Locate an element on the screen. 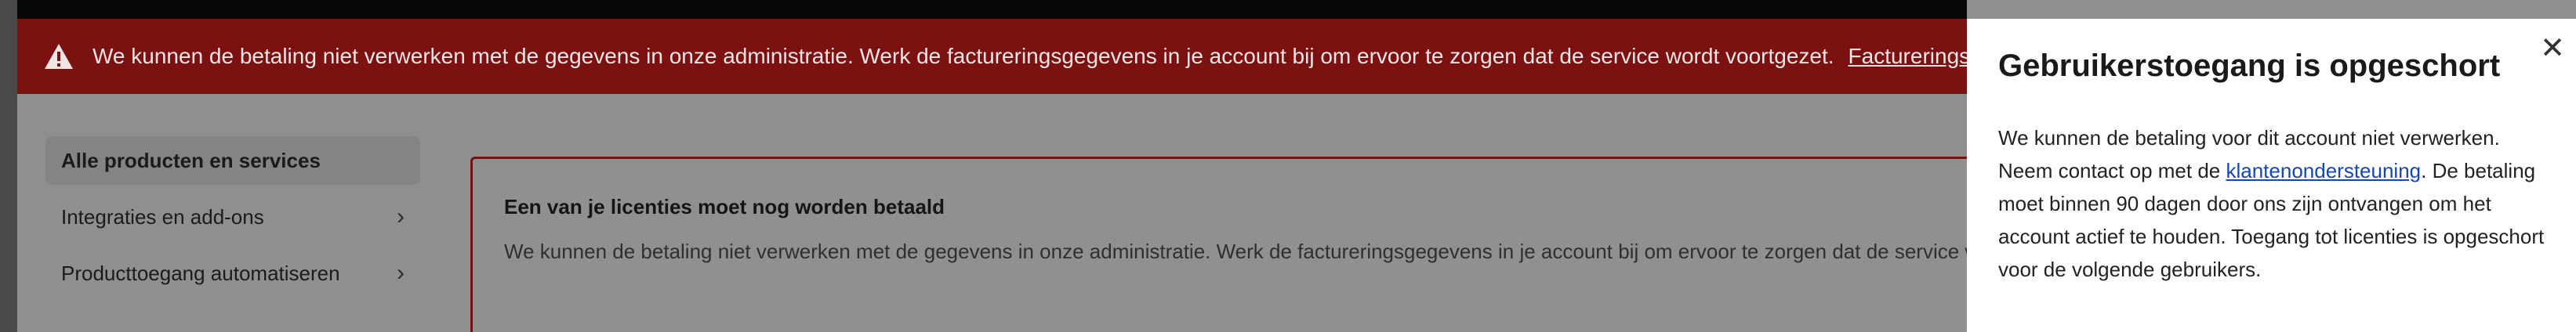 This screenshot has width=2576, height=332. sidebar-item-integrations: Integraties en add-ons › is located at coordinates (233, 217).